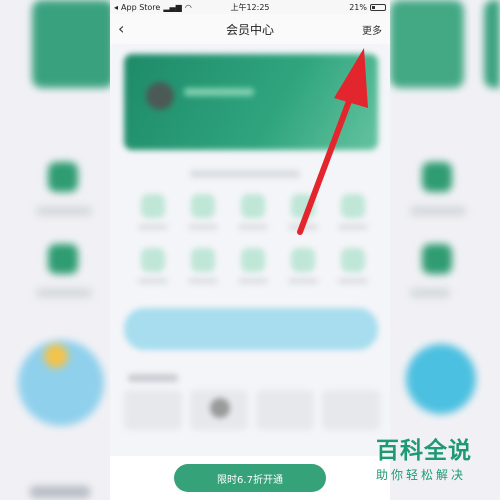 The width and height of the screenshot is (500, 500). What do you see at coordinates (219, 92) in the screenshot?
I see `card-text-placeholder` at bounding box center [219, 92].